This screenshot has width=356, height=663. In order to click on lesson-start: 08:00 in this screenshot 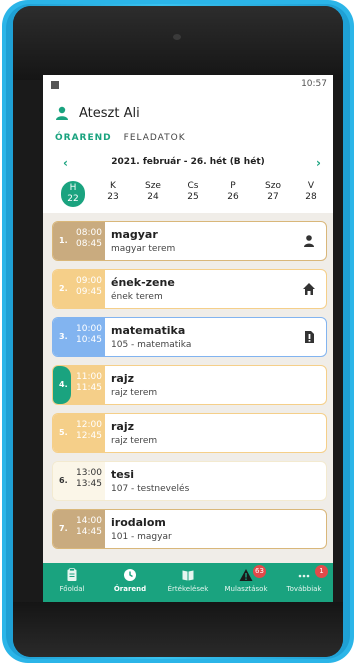, I will do `click(89, 233)`.